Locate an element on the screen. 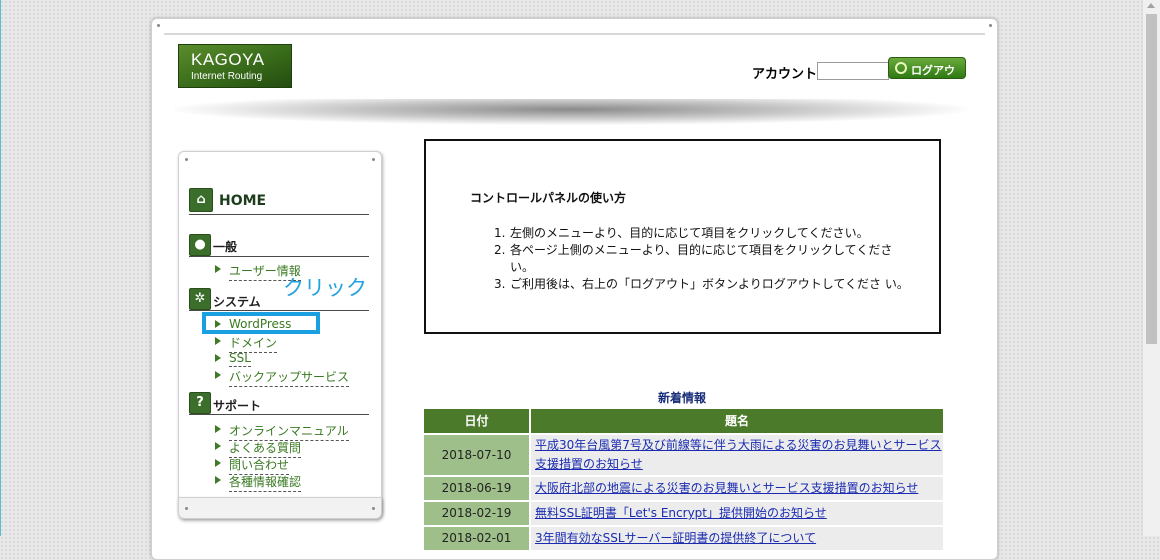  sidebar-home-label: HOME is located at coordinates (243, 201).